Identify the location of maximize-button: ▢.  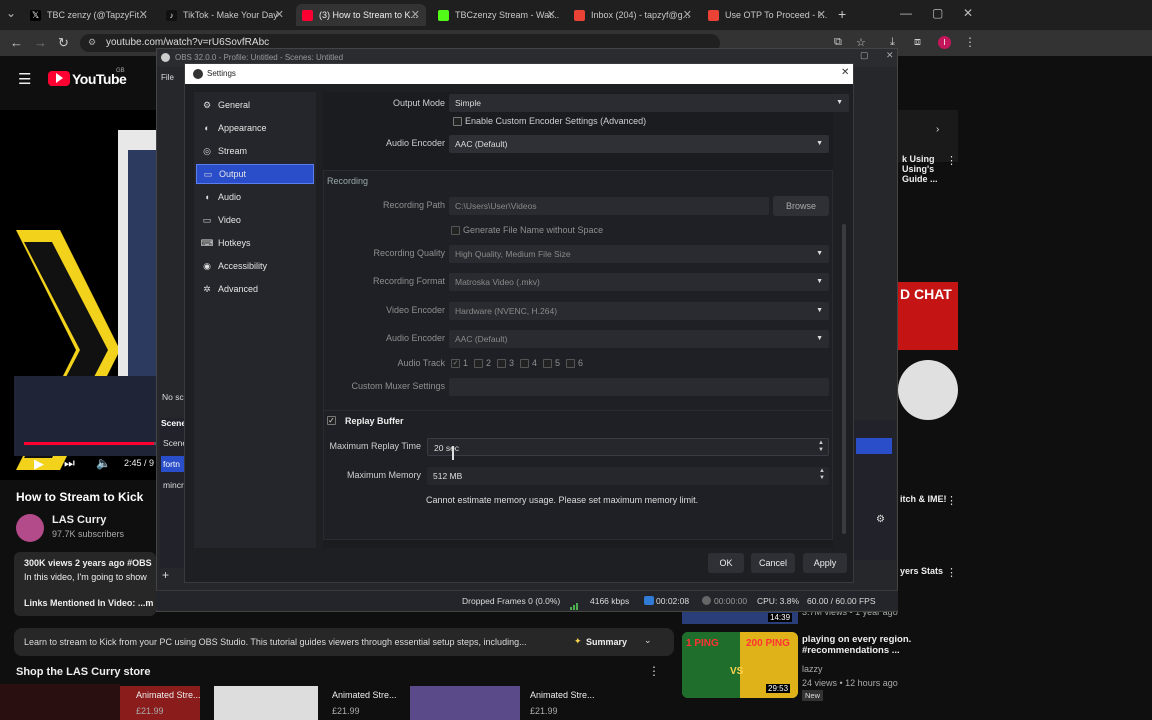
(937, 13).